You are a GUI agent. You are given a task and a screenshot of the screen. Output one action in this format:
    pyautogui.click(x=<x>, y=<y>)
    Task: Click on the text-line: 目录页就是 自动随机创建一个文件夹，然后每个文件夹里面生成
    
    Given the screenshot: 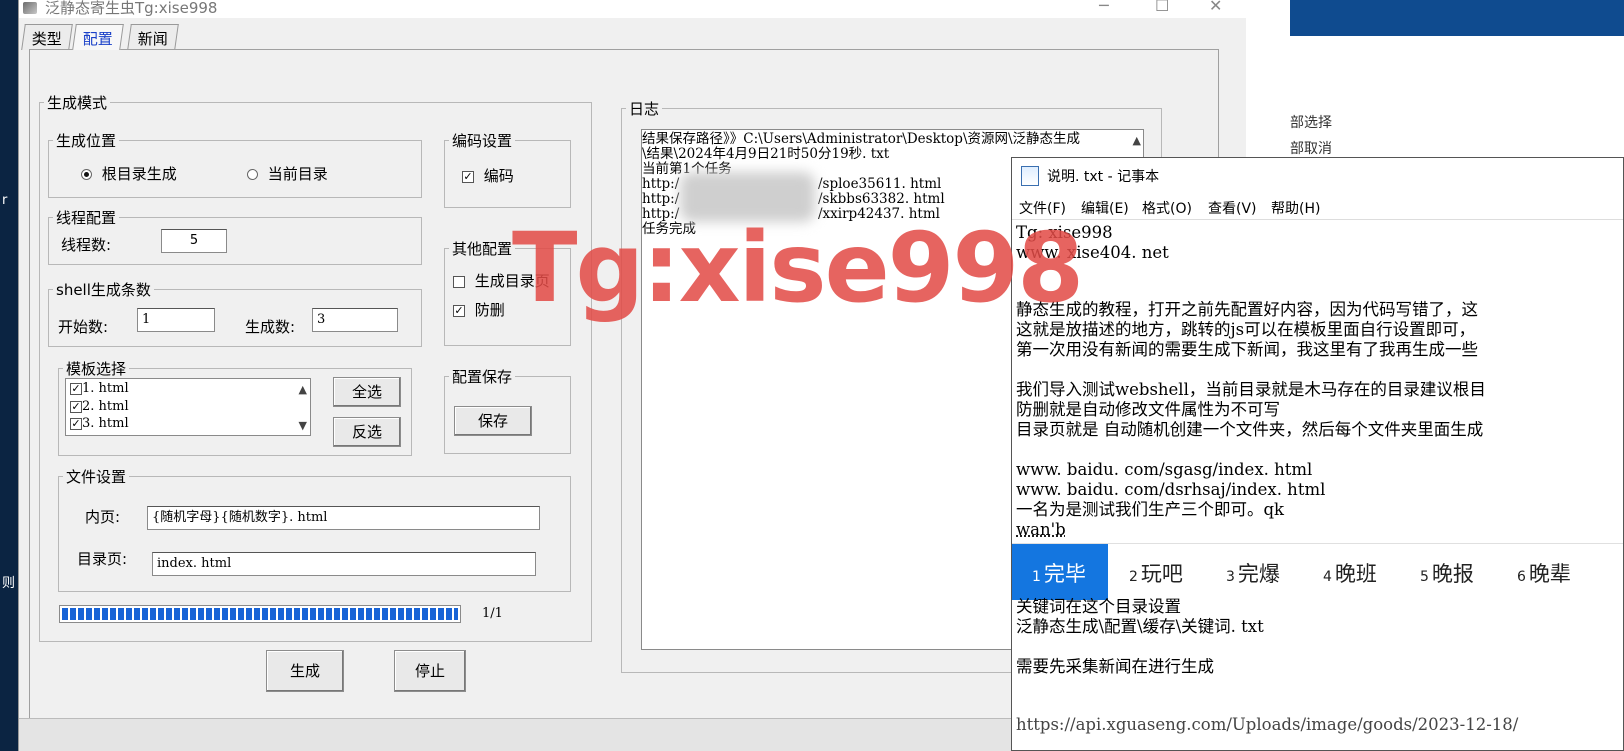 What is the action you would take?
    pyautogui.click(x=1250, y=429)
    